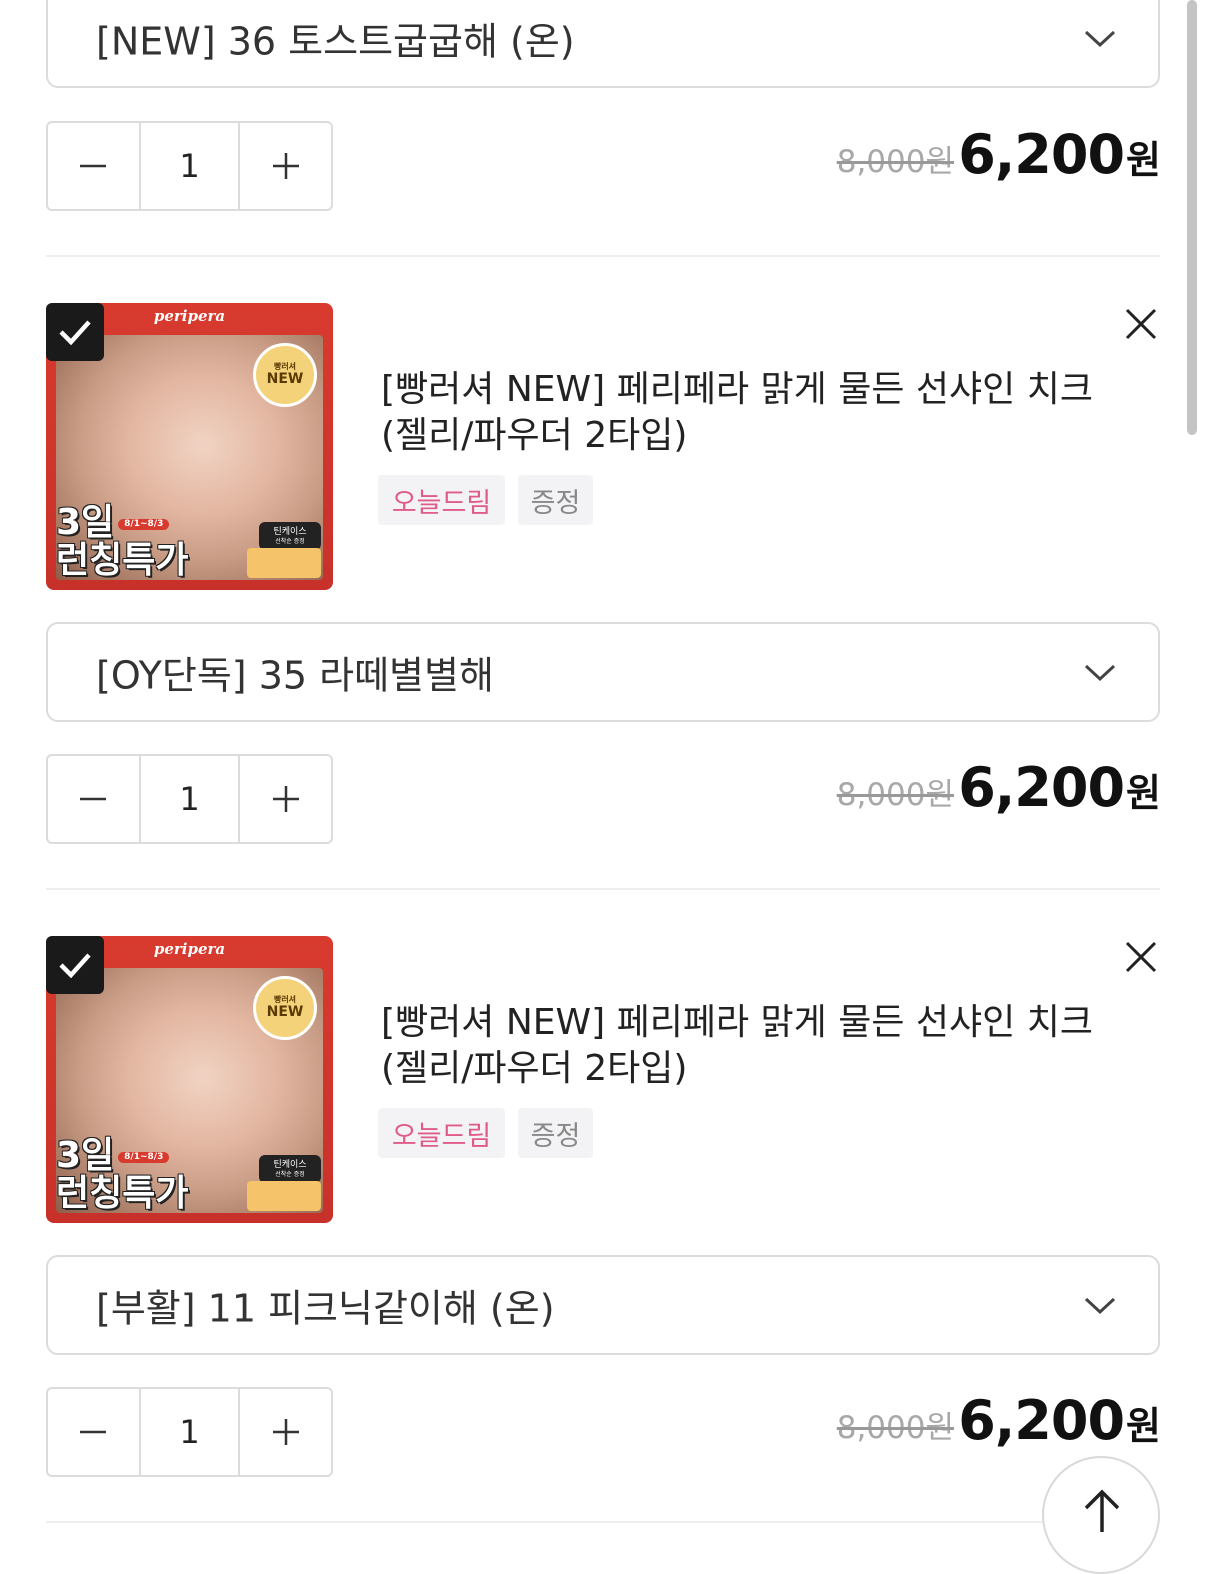 Image resolution: width=1206 pixels, height=1574 pixels. Describe the element at coordinates (325, 1308) in the screenshot. I see `option-select-value: [부활] 11 피크닉같이해 (온)` at that location.